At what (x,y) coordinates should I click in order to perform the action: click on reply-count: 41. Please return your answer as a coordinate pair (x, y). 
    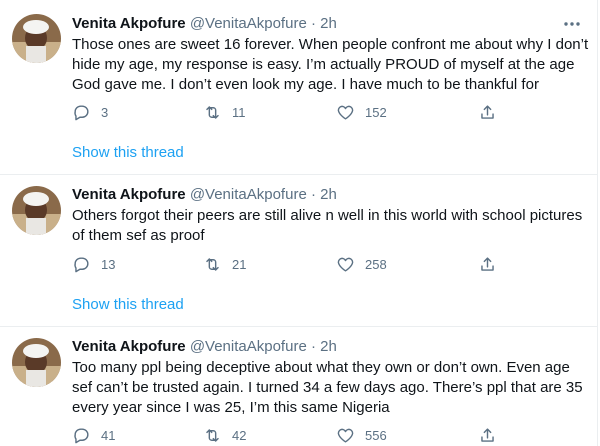
    Looking at the image, I should click on (108, 435).